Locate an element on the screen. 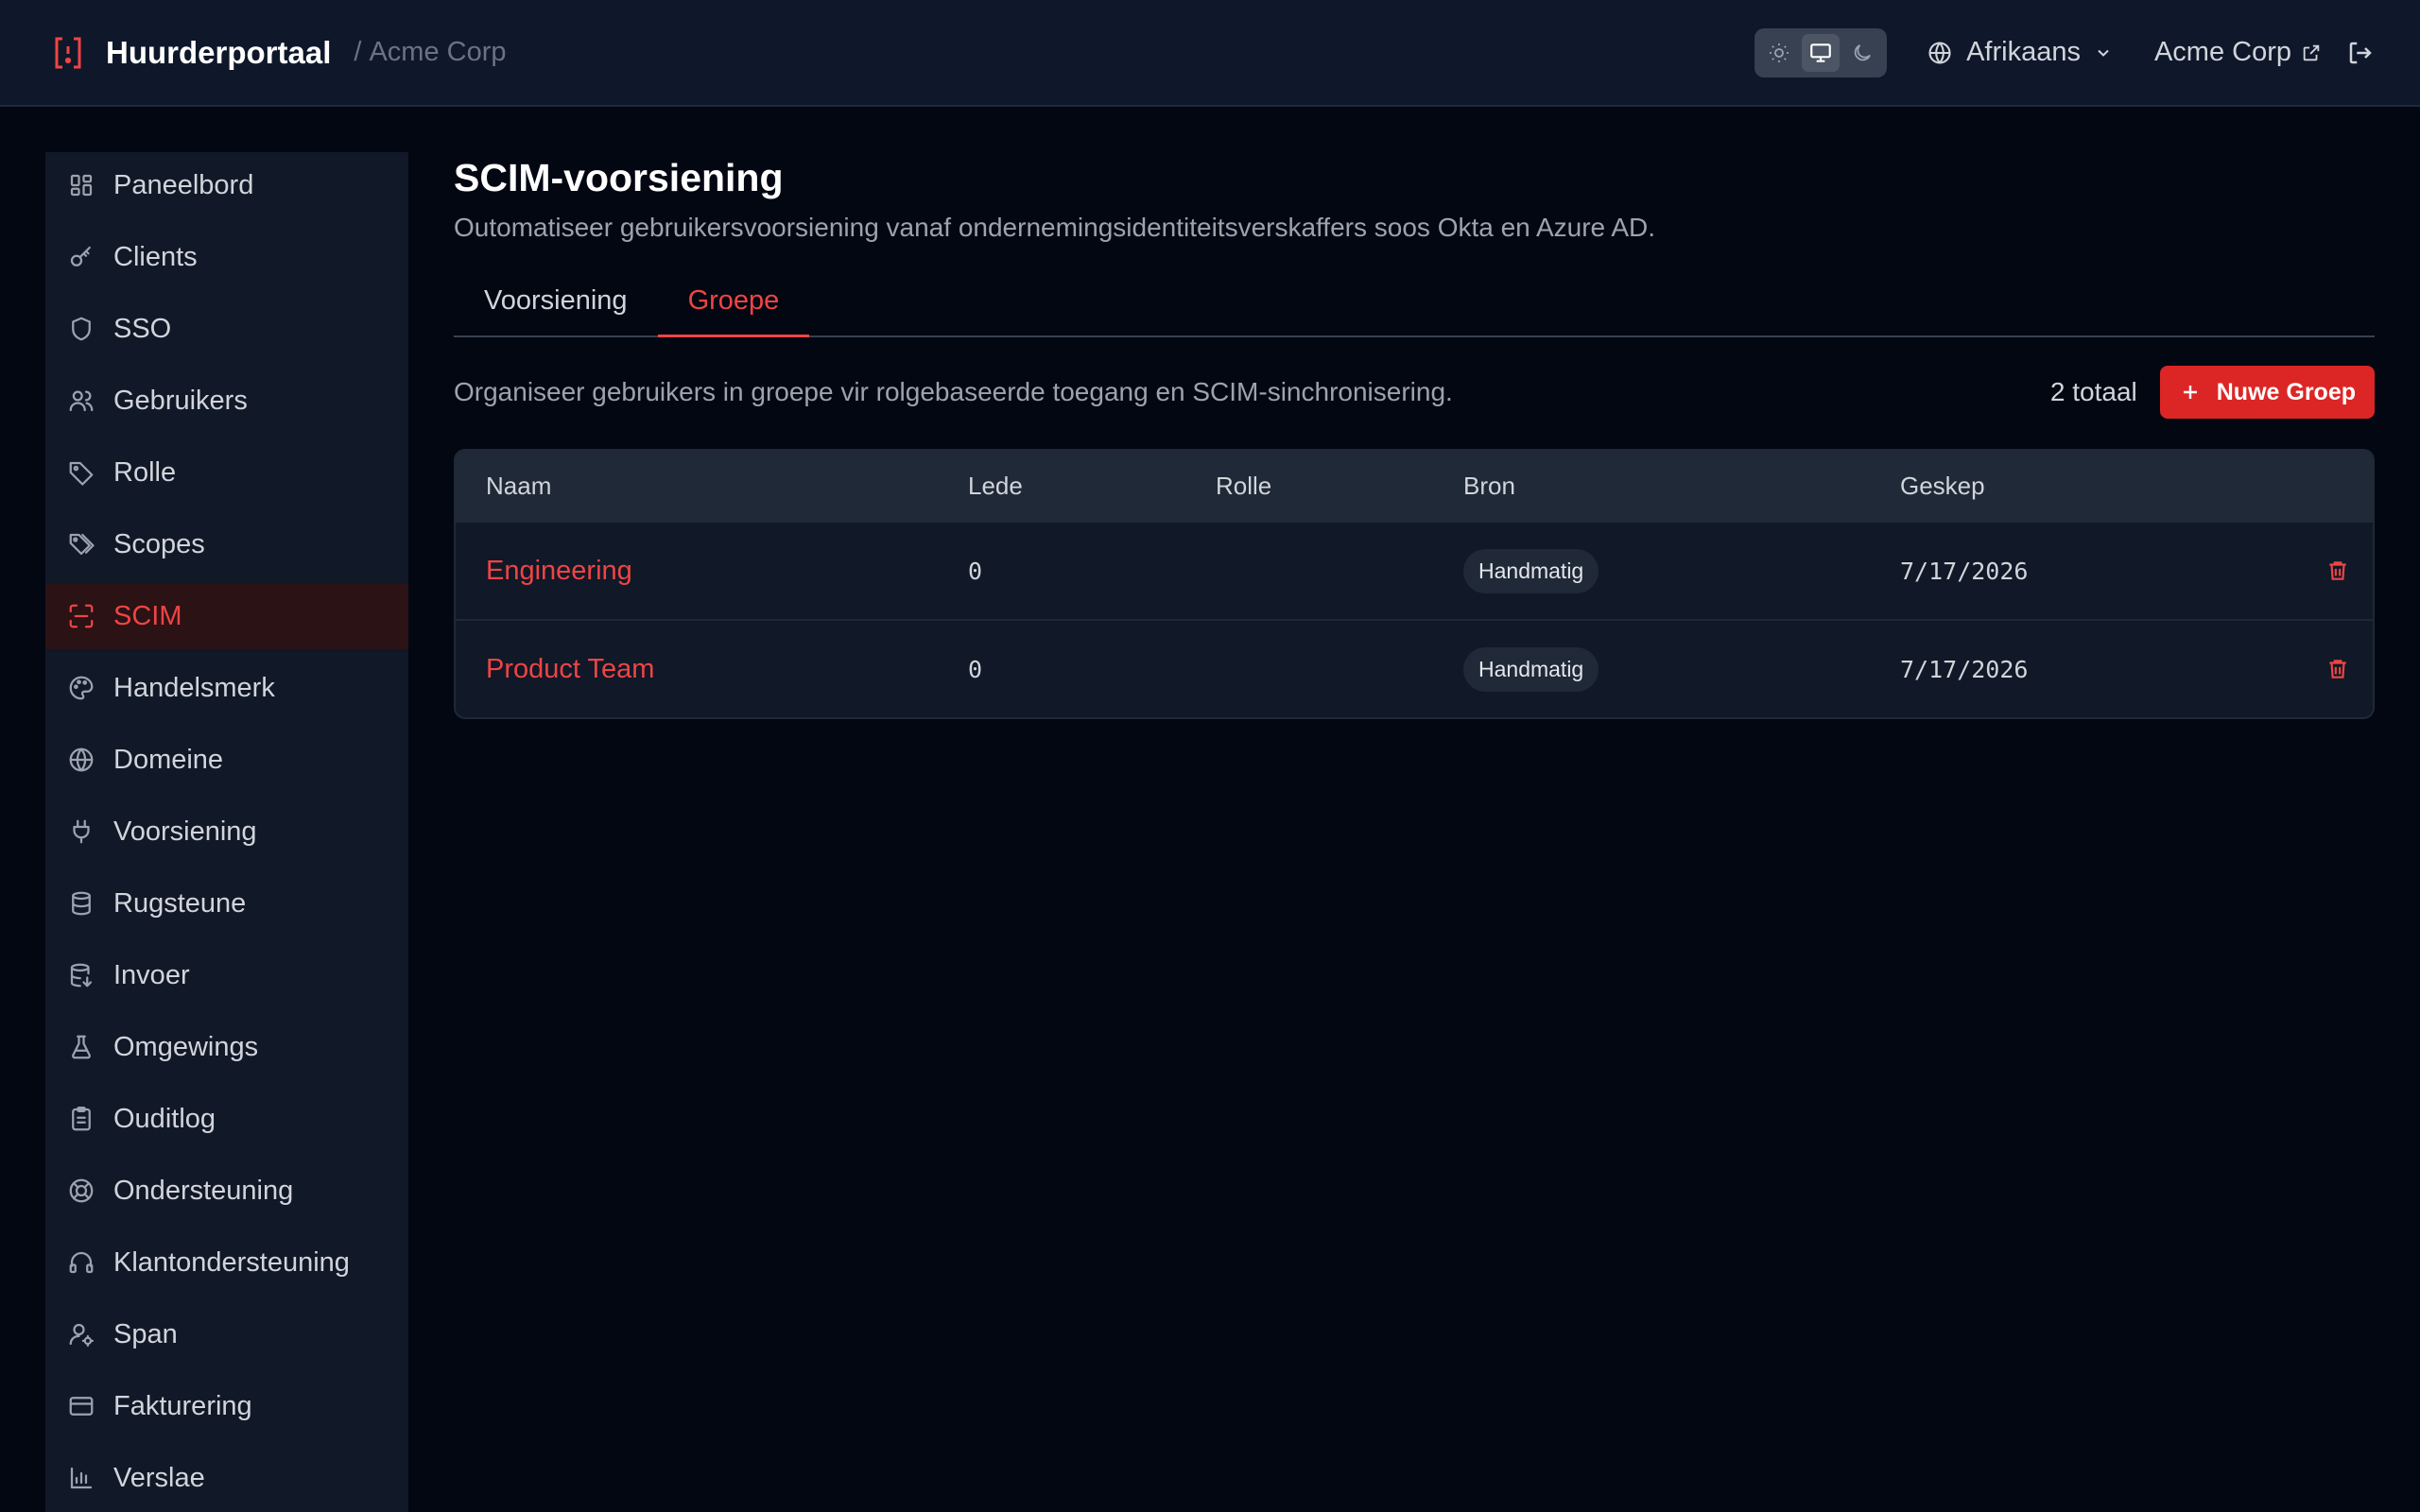 This screenshot has width=2420, height=1512. table-row: Product Team 0 Handmatig 7/17/2026 is located at coordinates (1414, 668).